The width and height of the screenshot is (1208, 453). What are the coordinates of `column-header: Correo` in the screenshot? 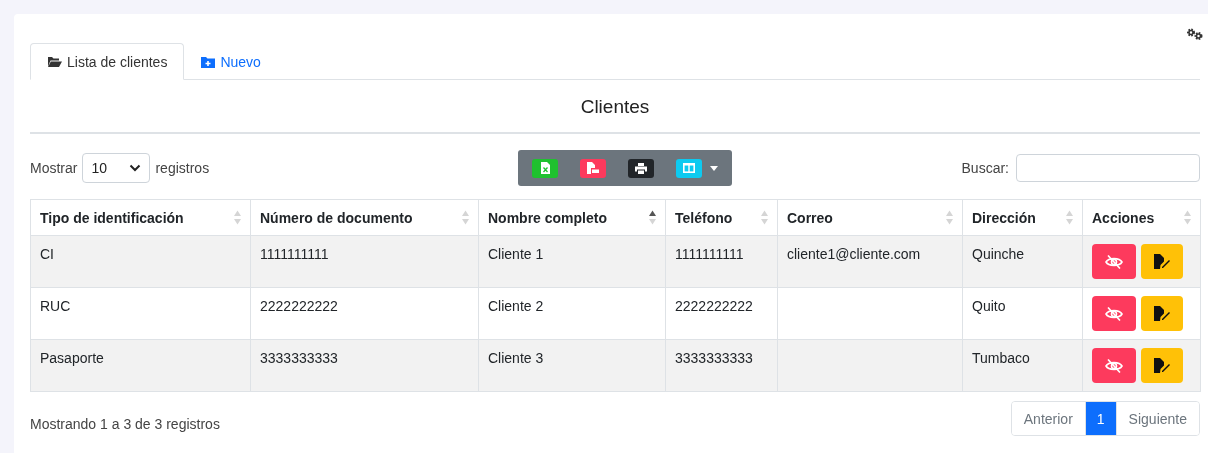 It's located at (870, 217).